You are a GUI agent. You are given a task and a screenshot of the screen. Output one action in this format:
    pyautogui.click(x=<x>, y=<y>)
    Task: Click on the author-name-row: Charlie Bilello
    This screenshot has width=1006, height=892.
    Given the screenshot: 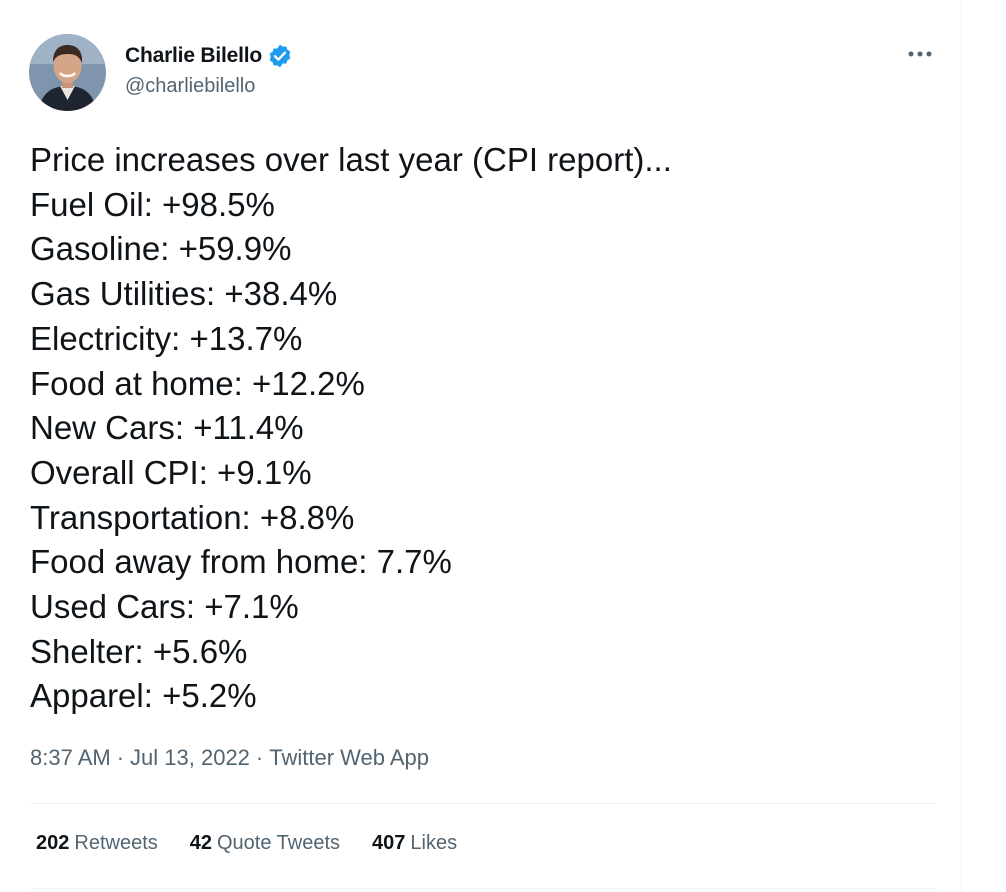 What is the action you would take?
    pyautogui.click(x=209, y=56)
    